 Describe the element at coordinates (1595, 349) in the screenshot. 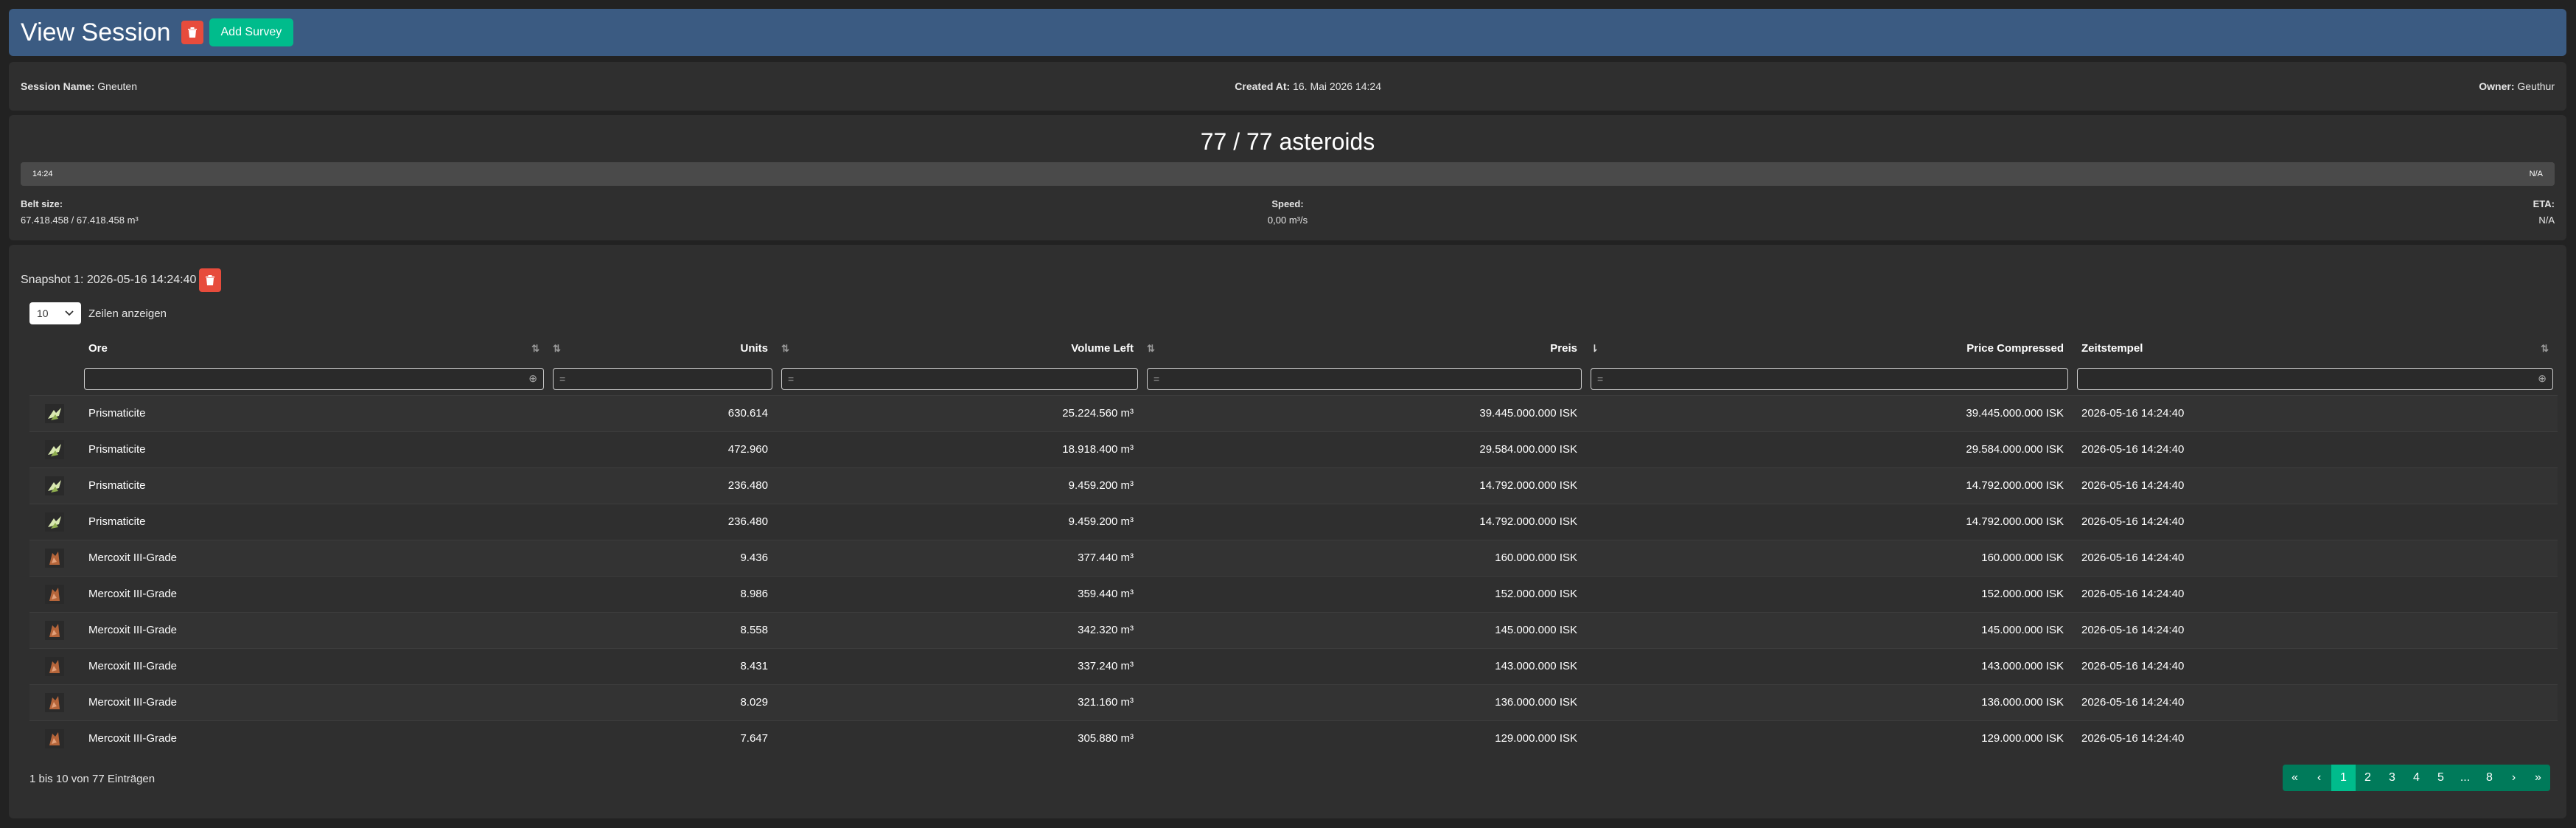

I see `sort-desc-icon: ⇂` at that location.